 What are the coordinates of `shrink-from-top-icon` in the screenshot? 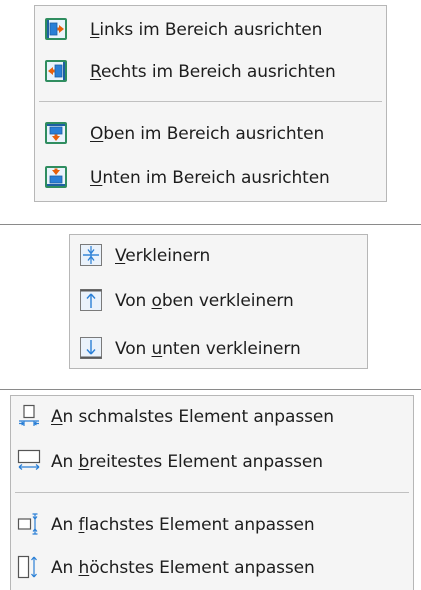 It's located at (91, 300).